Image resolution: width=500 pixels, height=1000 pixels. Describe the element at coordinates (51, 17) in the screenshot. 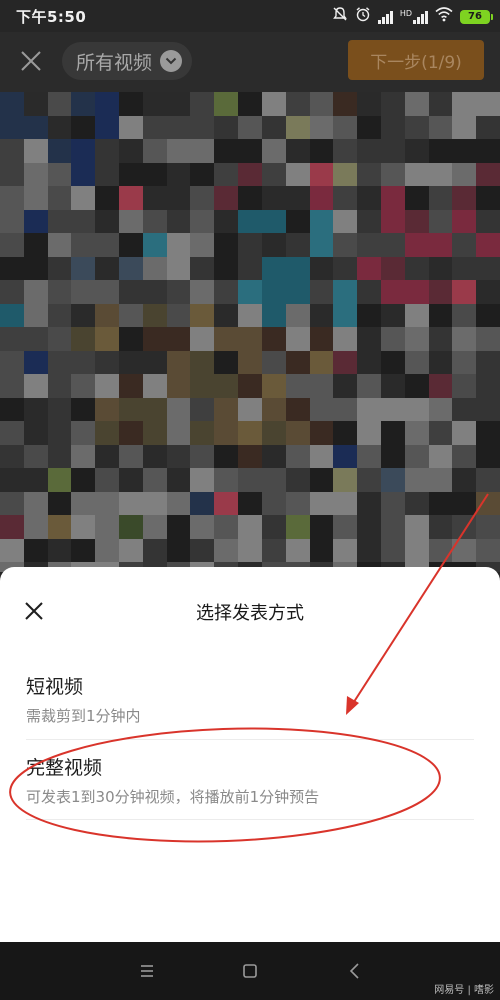

I see `status-time: 下午5:50` at that location.